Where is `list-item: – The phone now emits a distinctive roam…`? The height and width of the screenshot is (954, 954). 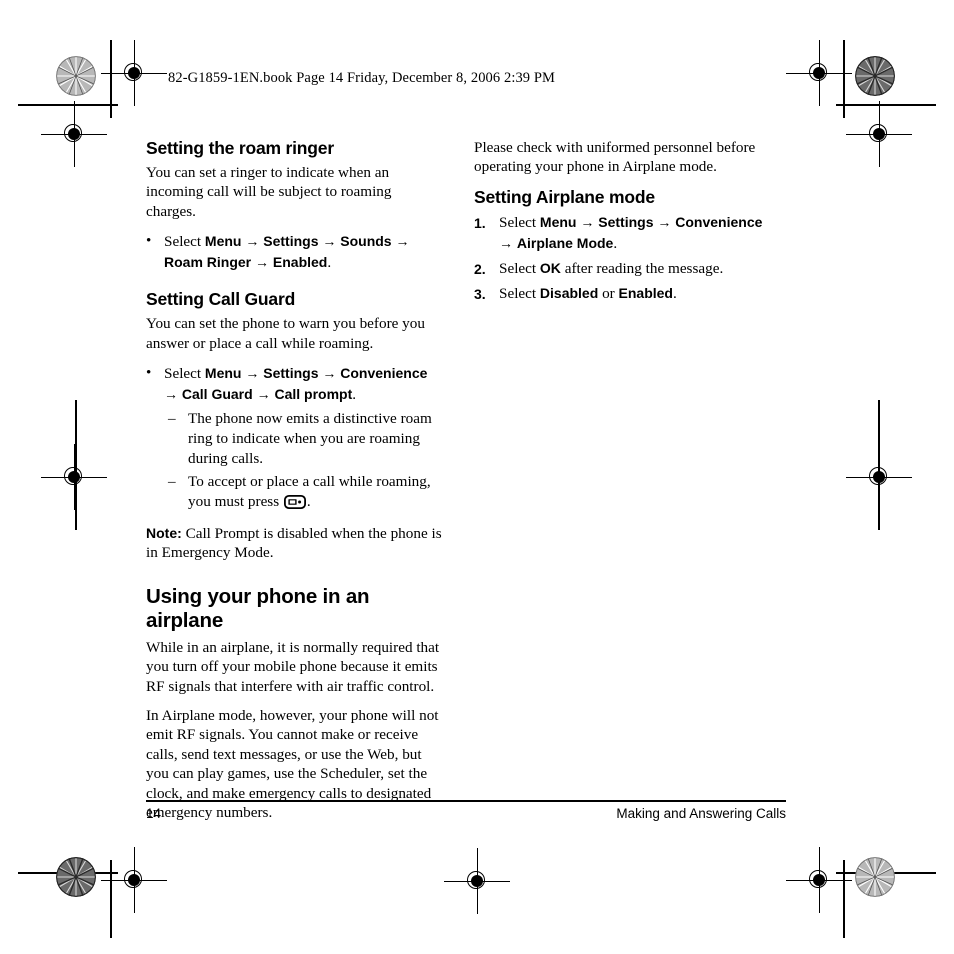
list-item: – The phone now emits a distinctive roam… is located at coordinates (306, 439).